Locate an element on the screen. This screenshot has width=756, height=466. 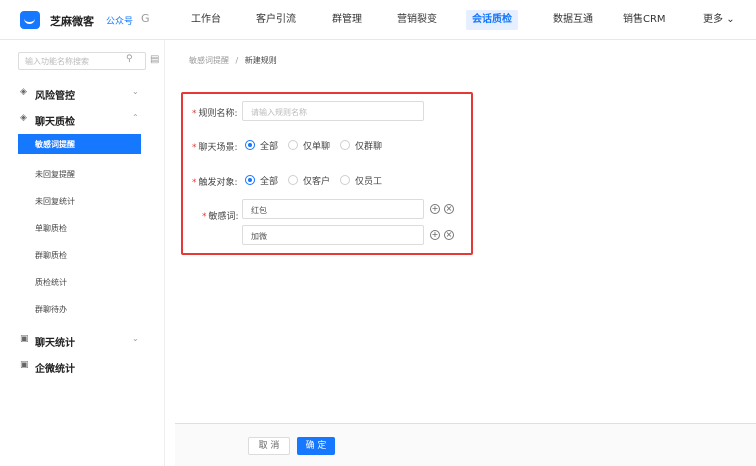
sidebar-item-label: 质检统计 is located at coordinates (51, 282).